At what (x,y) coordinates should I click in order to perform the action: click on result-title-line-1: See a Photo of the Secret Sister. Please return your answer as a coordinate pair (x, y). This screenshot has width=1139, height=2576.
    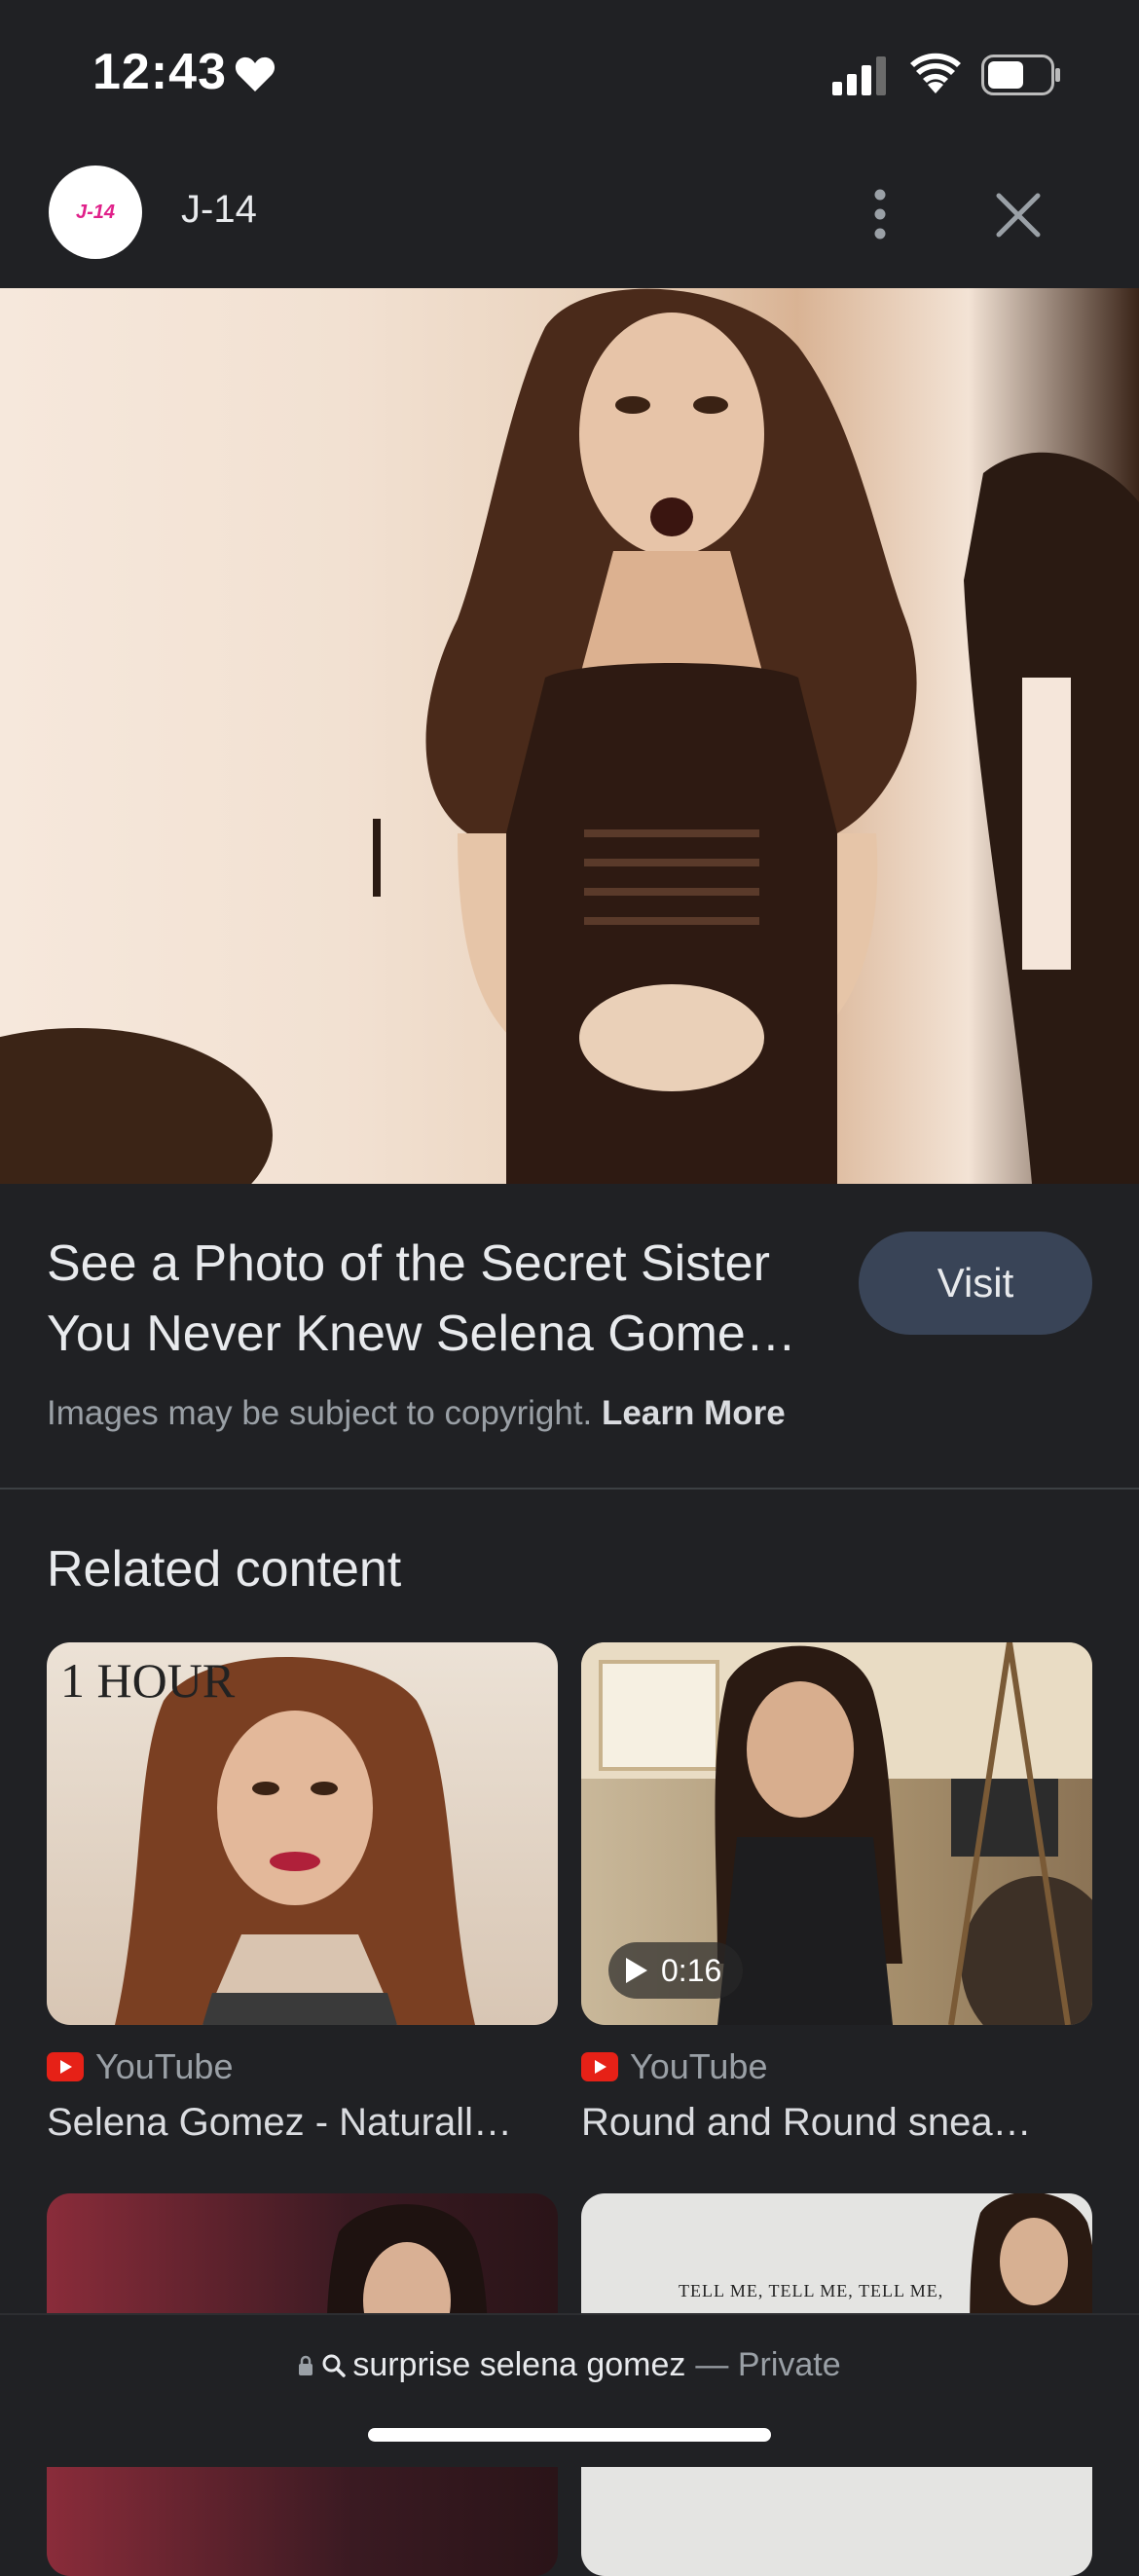
    Looking at the image, I should click on (409, 1263).